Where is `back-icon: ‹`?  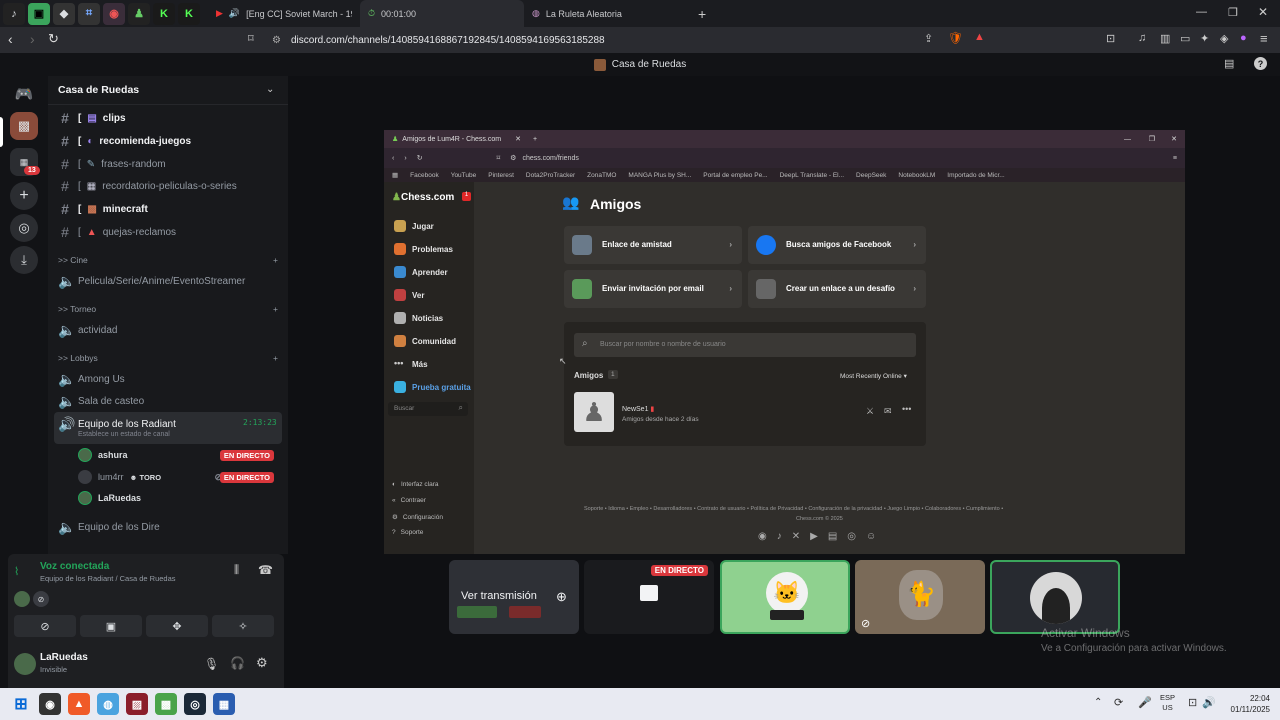 back-icon: ‹ is located at coordinates (10, 39).